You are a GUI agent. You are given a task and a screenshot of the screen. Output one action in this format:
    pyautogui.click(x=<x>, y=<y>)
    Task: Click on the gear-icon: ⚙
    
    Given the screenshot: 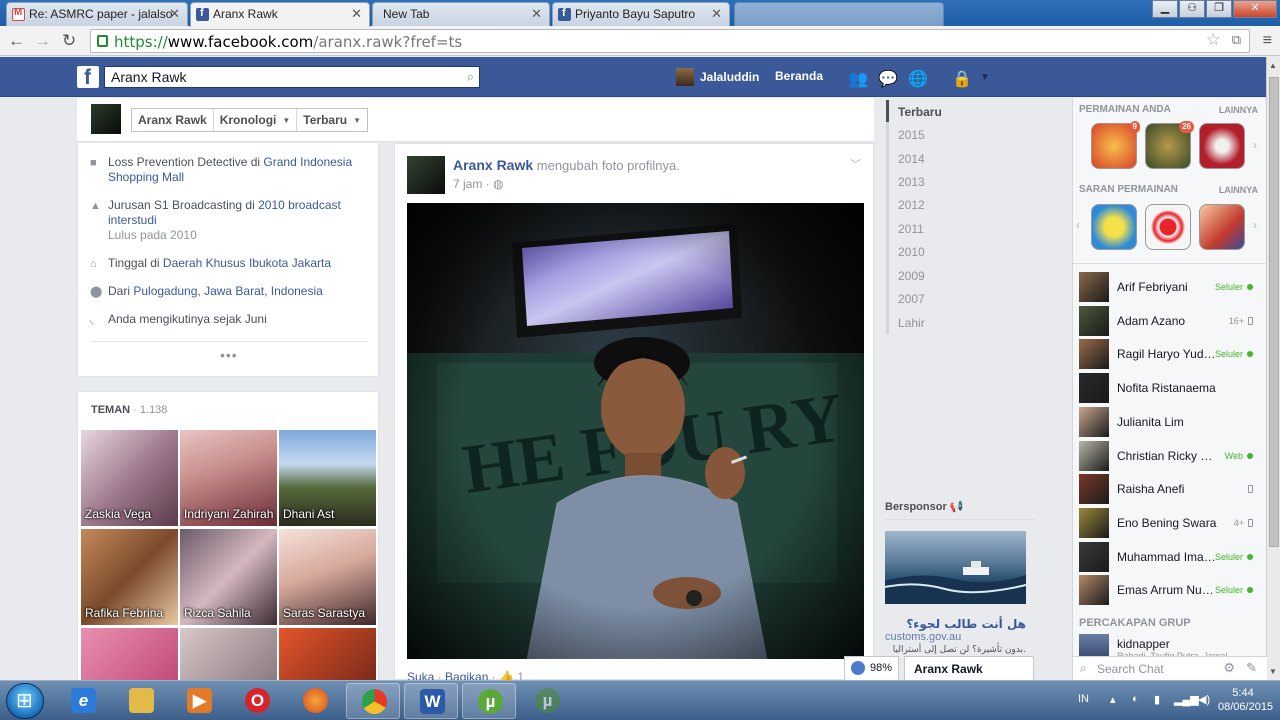 What is the action you would take?
    pyautogui.click(x=1229, y=668)
    